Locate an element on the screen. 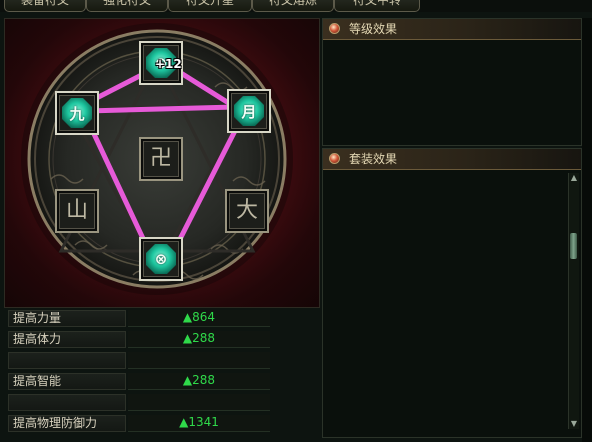 The image size is (592, 442). tab-bar: 装备符文 强化符文 符文升星 符文熔炼 符文中转 is located at coordinates (296, 6).